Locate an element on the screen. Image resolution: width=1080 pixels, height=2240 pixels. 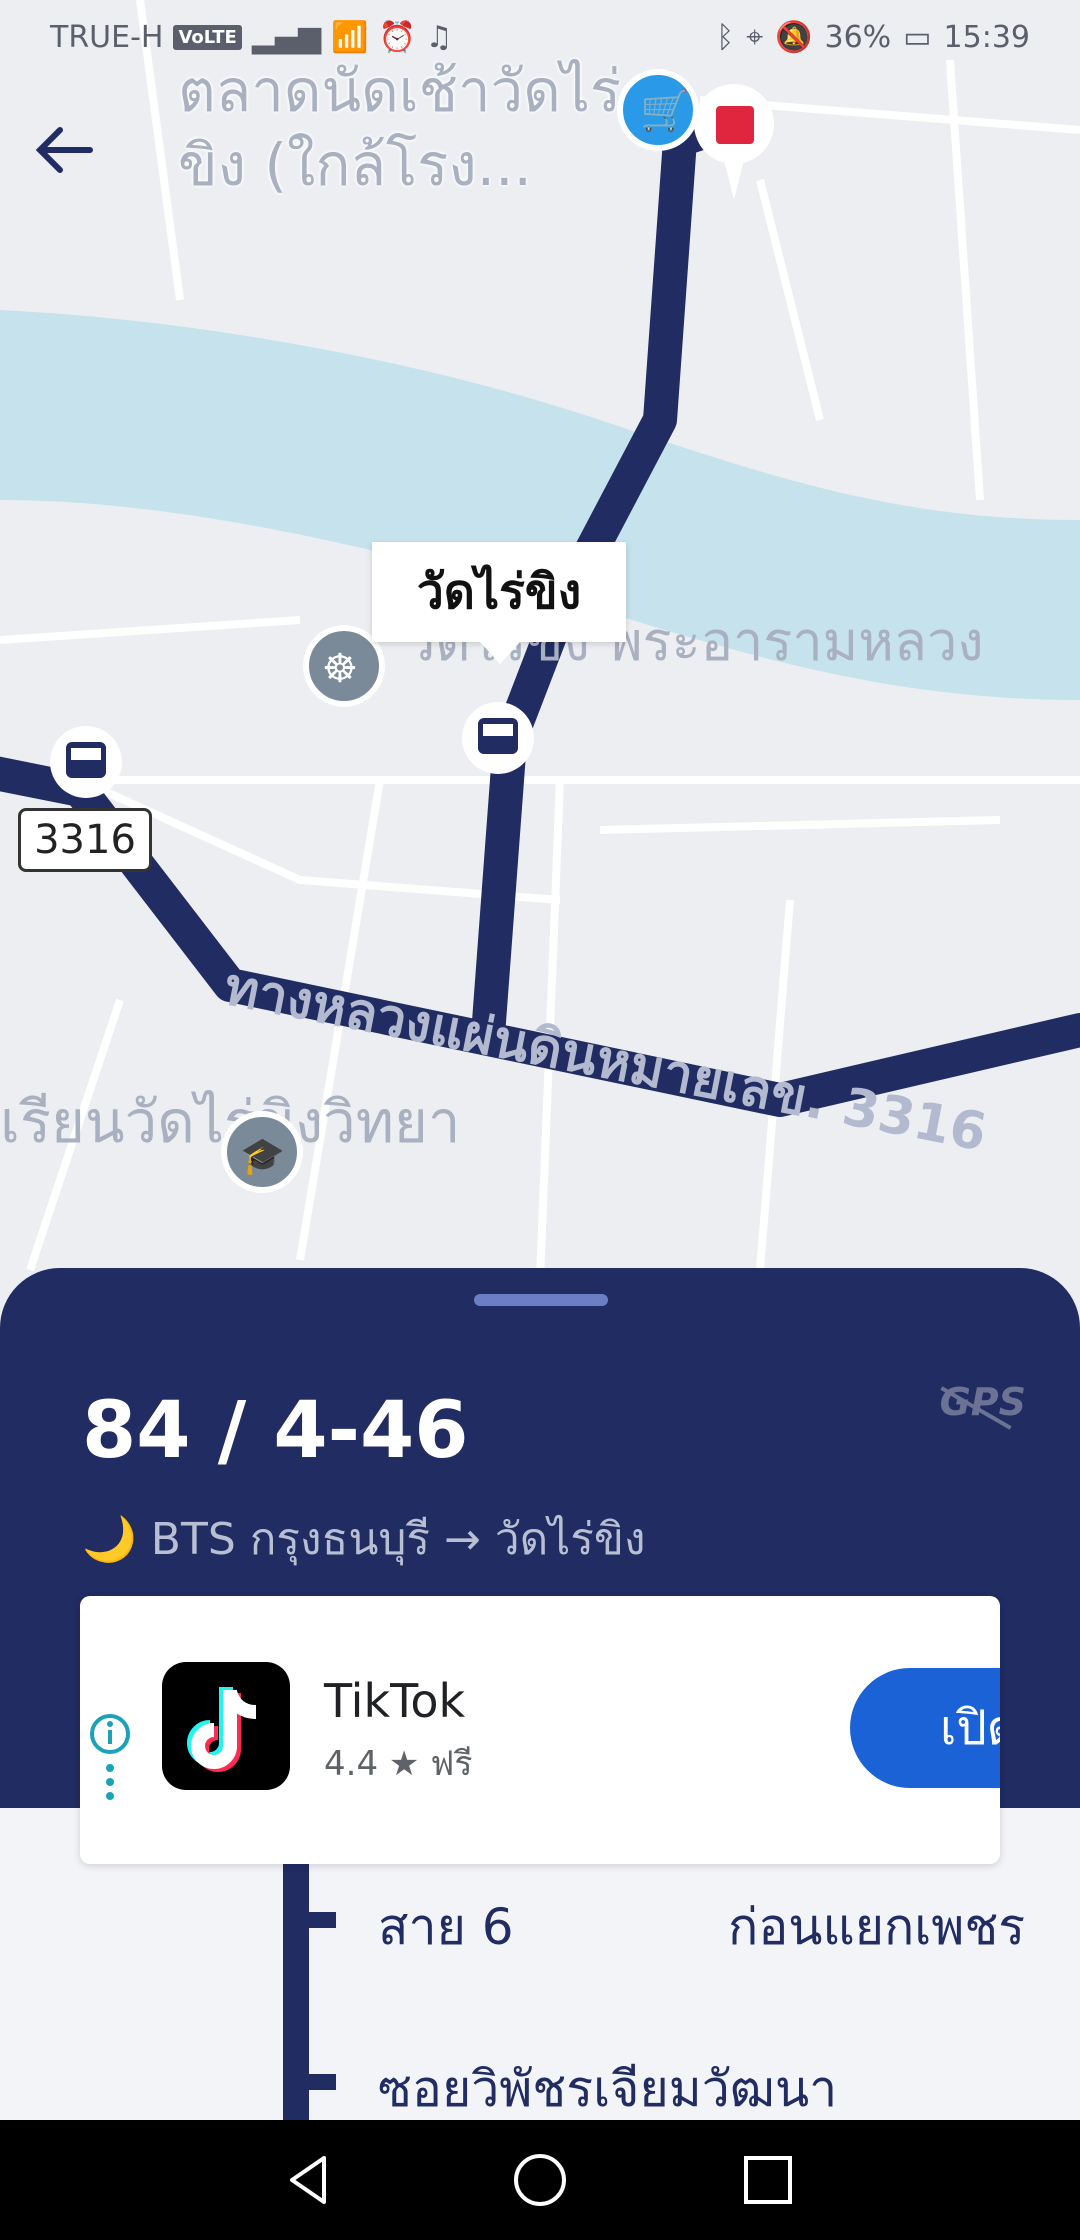
drag-handle is located at coordinates (541, 1300).